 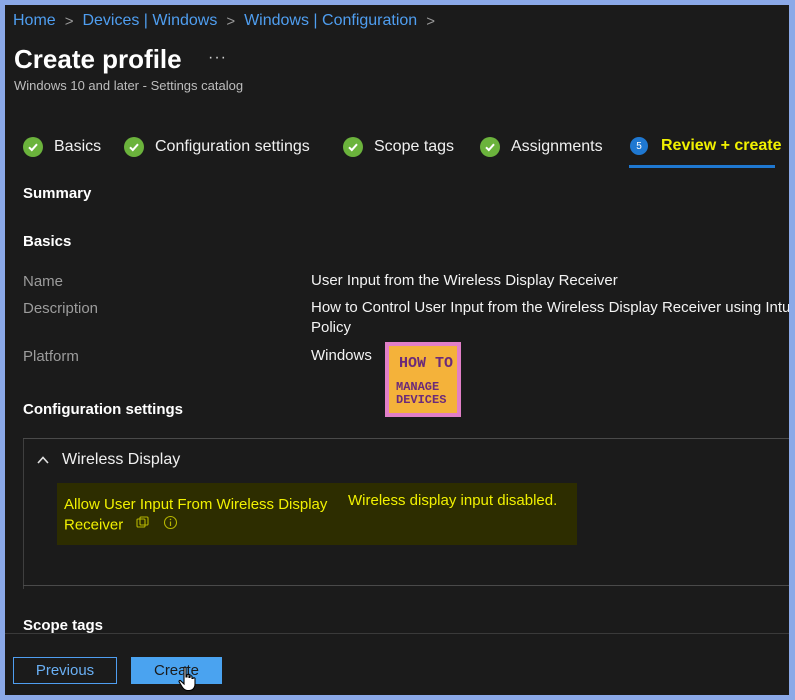 I want to click on tab-basics: Basics, so click(x=62, y=147).